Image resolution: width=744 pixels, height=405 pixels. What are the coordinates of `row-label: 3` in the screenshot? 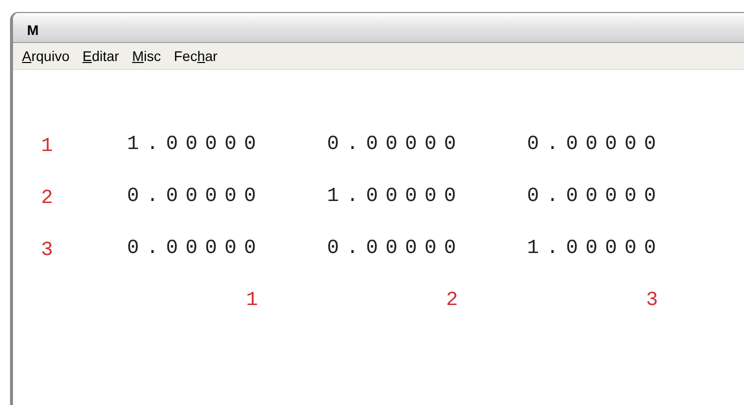 It's located at (47, 250).